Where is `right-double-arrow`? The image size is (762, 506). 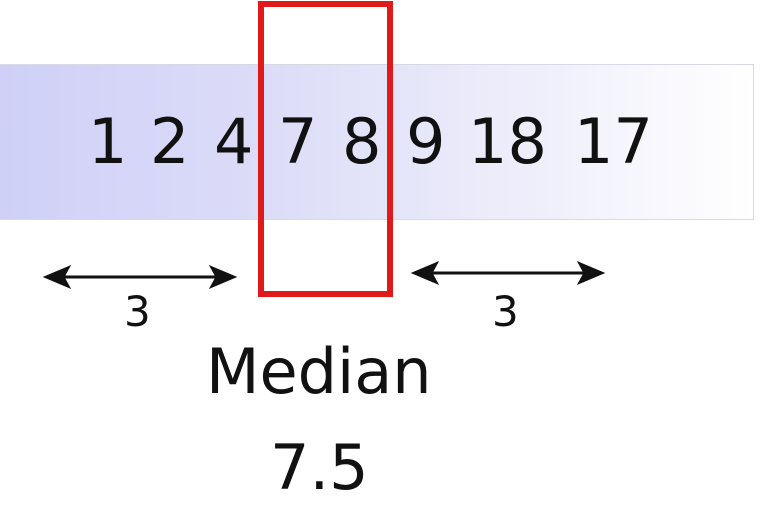
right-double-arrow is located at coordinates (508, 273).